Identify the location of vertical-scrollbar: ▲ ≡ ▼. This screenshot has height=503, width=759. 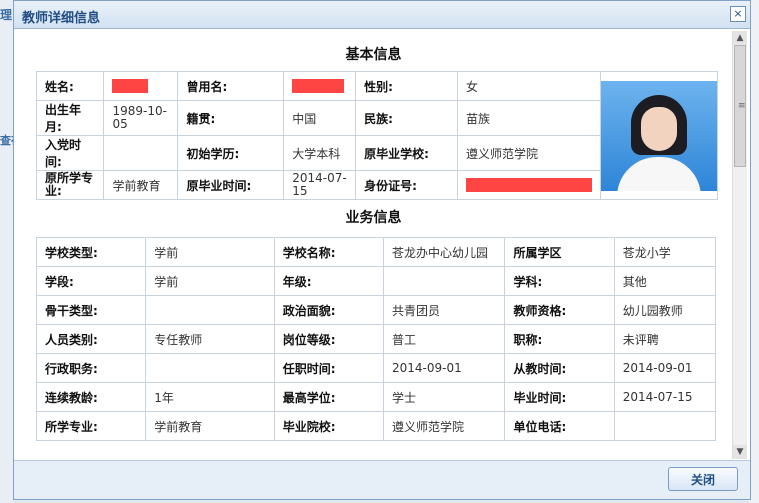
(739, 245).